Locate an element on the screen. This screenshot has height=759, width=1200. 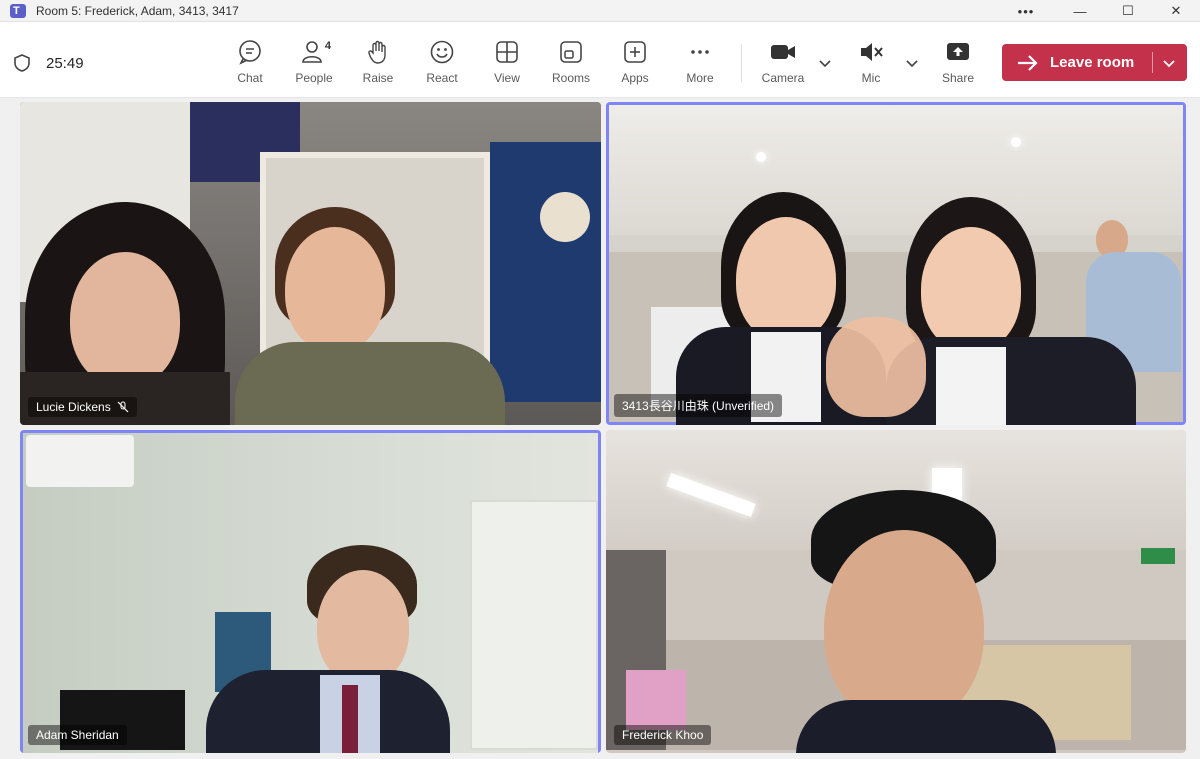
toolbar-separator is located at coordinates (741, 63).